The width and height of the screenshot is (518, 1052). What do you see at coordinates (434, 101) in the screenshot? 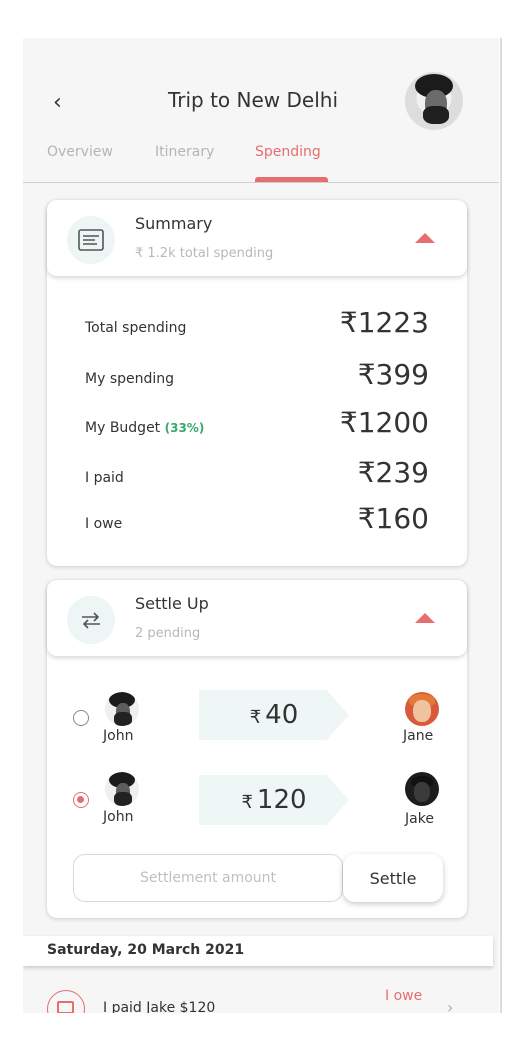
I see `profile-avatar` at bounding box center [434, 101].